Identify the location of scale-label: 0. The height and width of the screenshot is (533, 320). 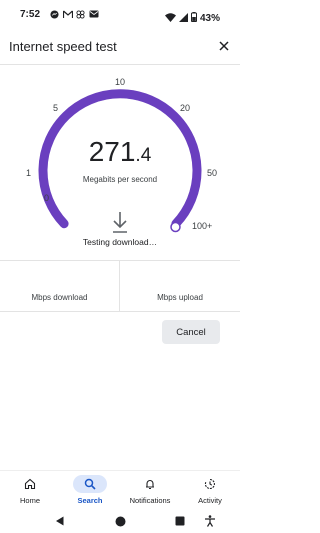
(47, 198).